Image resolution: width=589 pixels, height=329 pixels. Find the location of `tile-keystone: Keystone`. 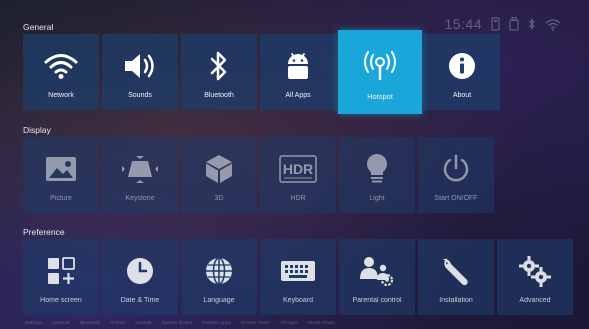

tile-keystone: Keystone is located at coordinates (140, 175).